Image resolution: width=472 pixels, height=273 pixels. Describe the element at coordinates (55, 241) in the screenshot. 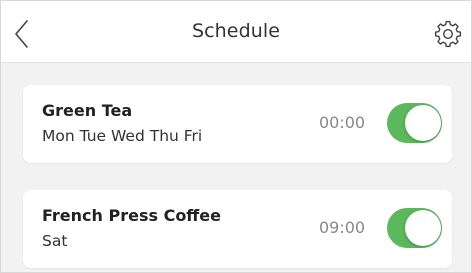

I see `schedule-days: Sat` at that location.